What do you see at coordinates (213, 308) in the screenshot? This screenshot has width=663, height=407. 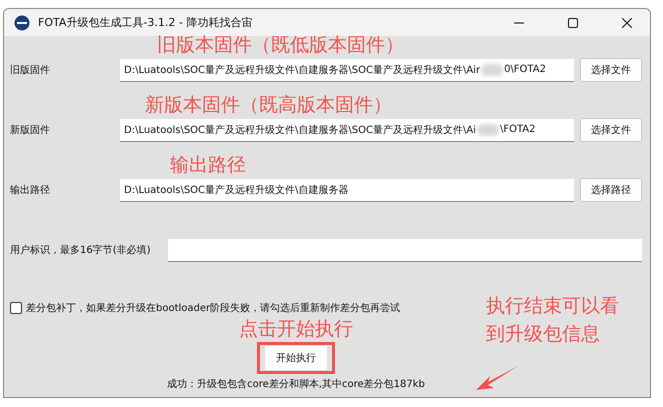 I see `checkbox-label: 差分包补丁，如果差分升级在bootloader阶段失败，请勾选后重新制作差分包再尝试` at bounding box center [213, 308].